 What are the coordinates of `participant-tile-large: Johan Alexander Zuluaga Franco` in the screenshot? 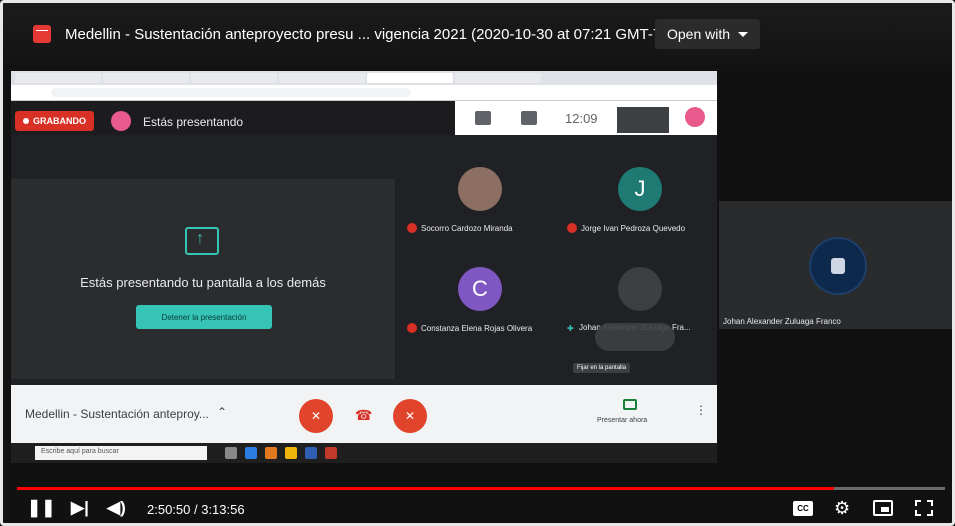 It's located at (835, 265).